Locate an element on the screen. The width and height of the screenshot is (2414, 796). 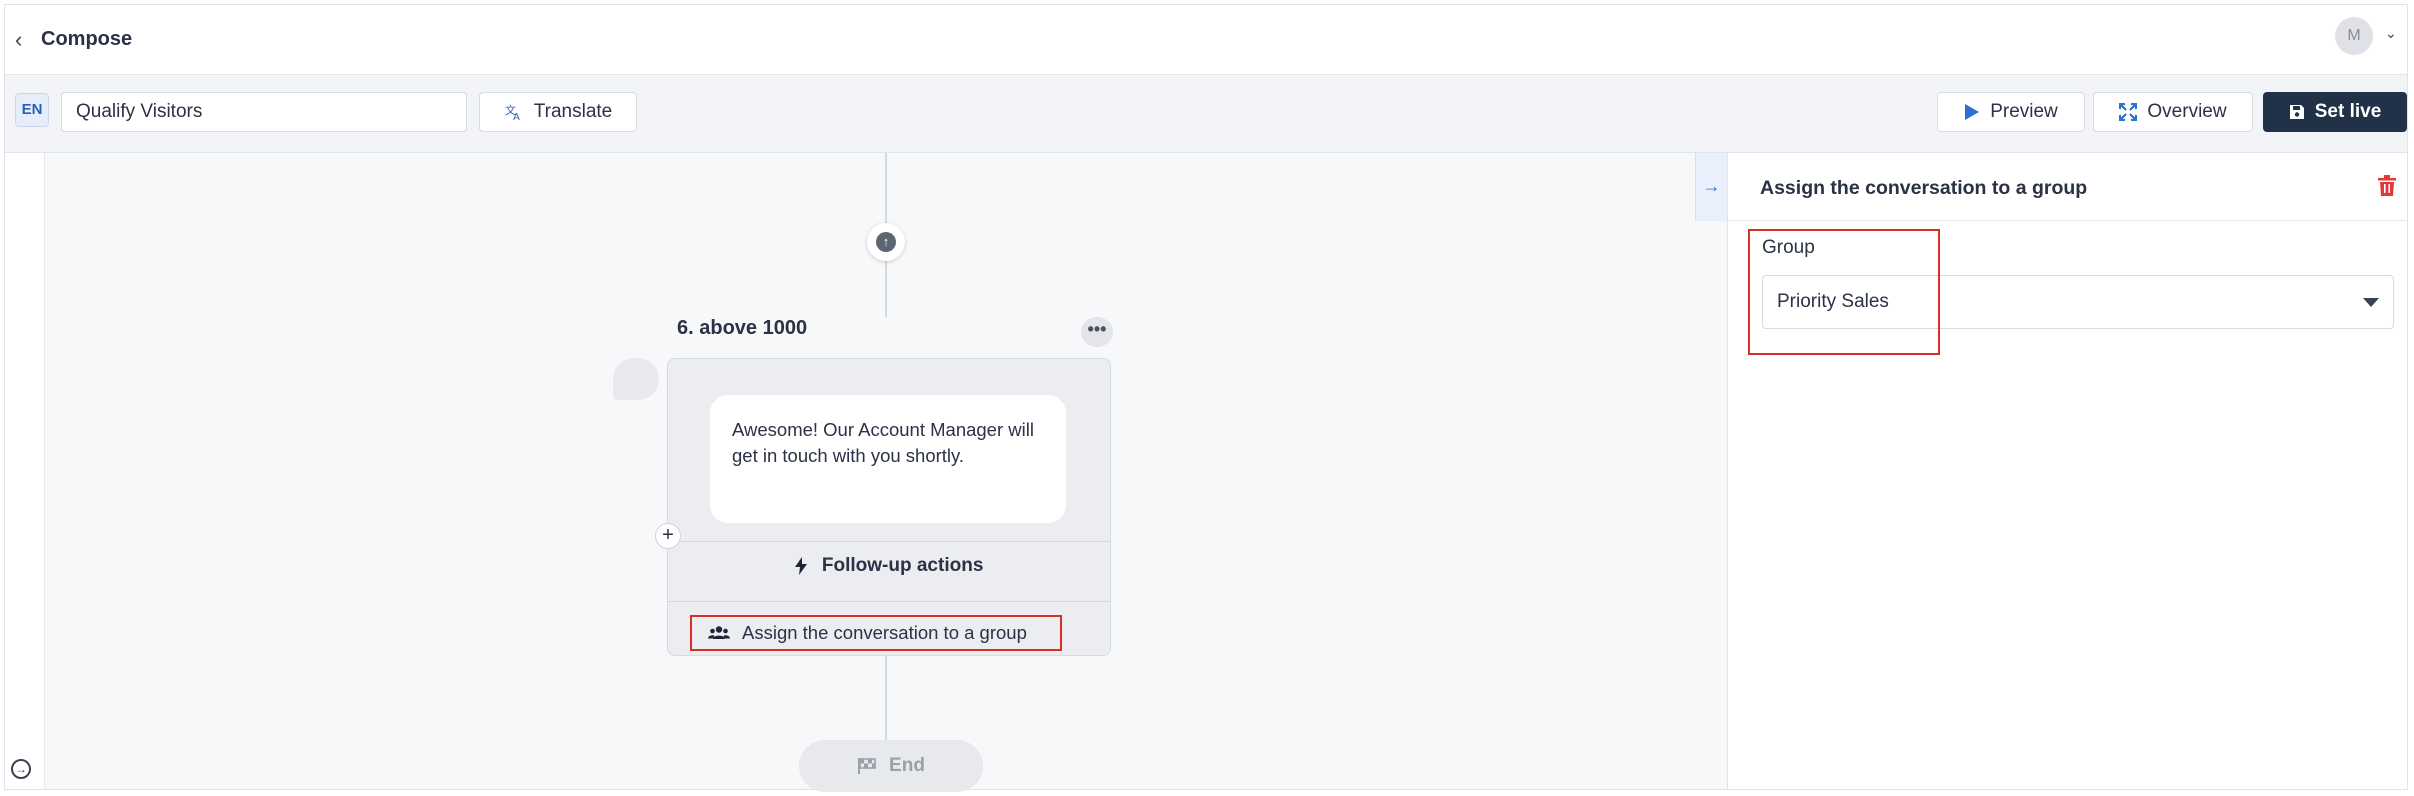
arrow-up-icon: ↑ is located at coordinates (886, 242).